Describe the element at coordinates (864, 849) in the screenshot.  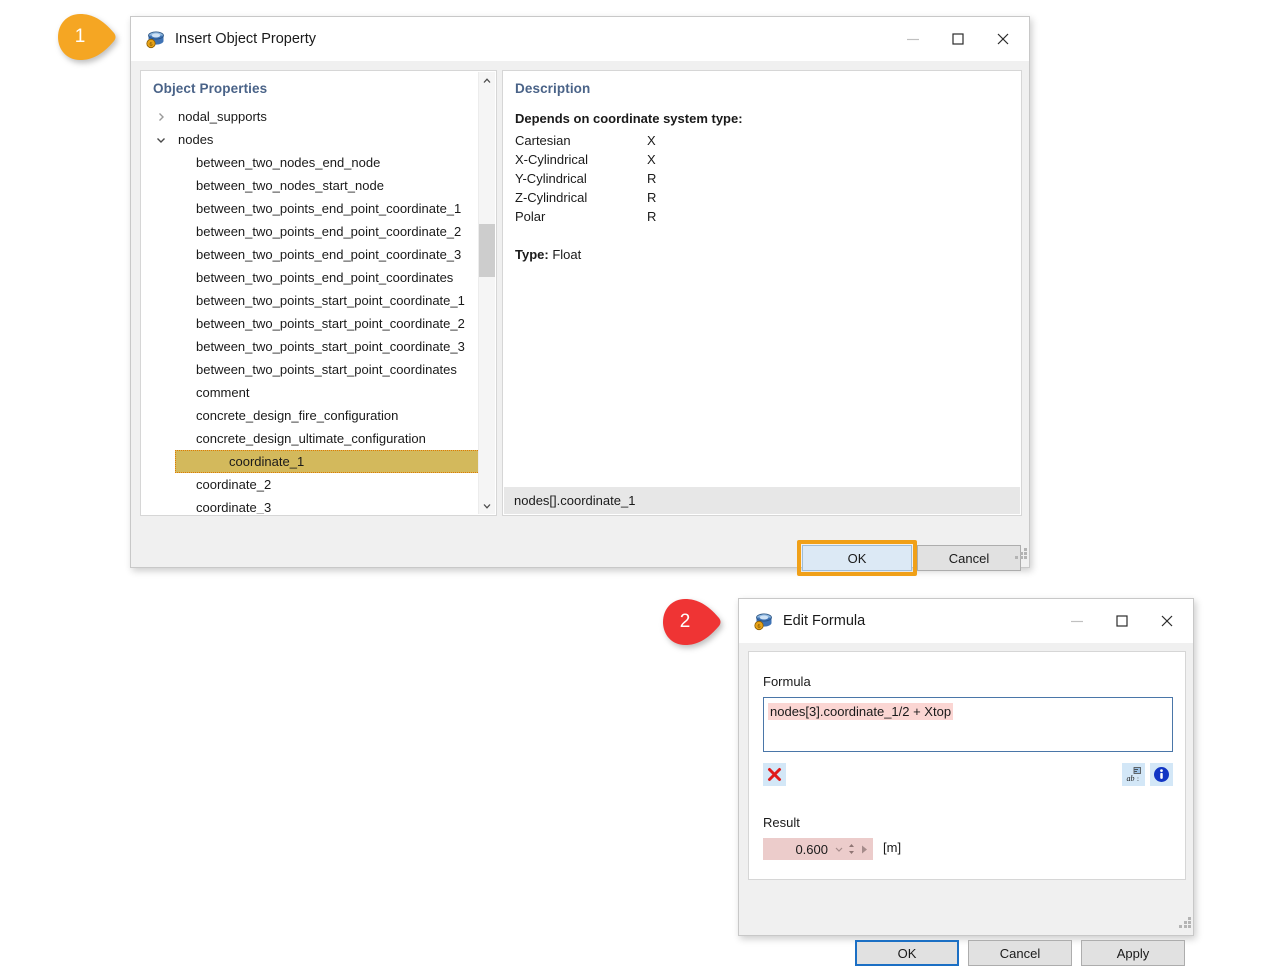
I see `play-icon` at that location.